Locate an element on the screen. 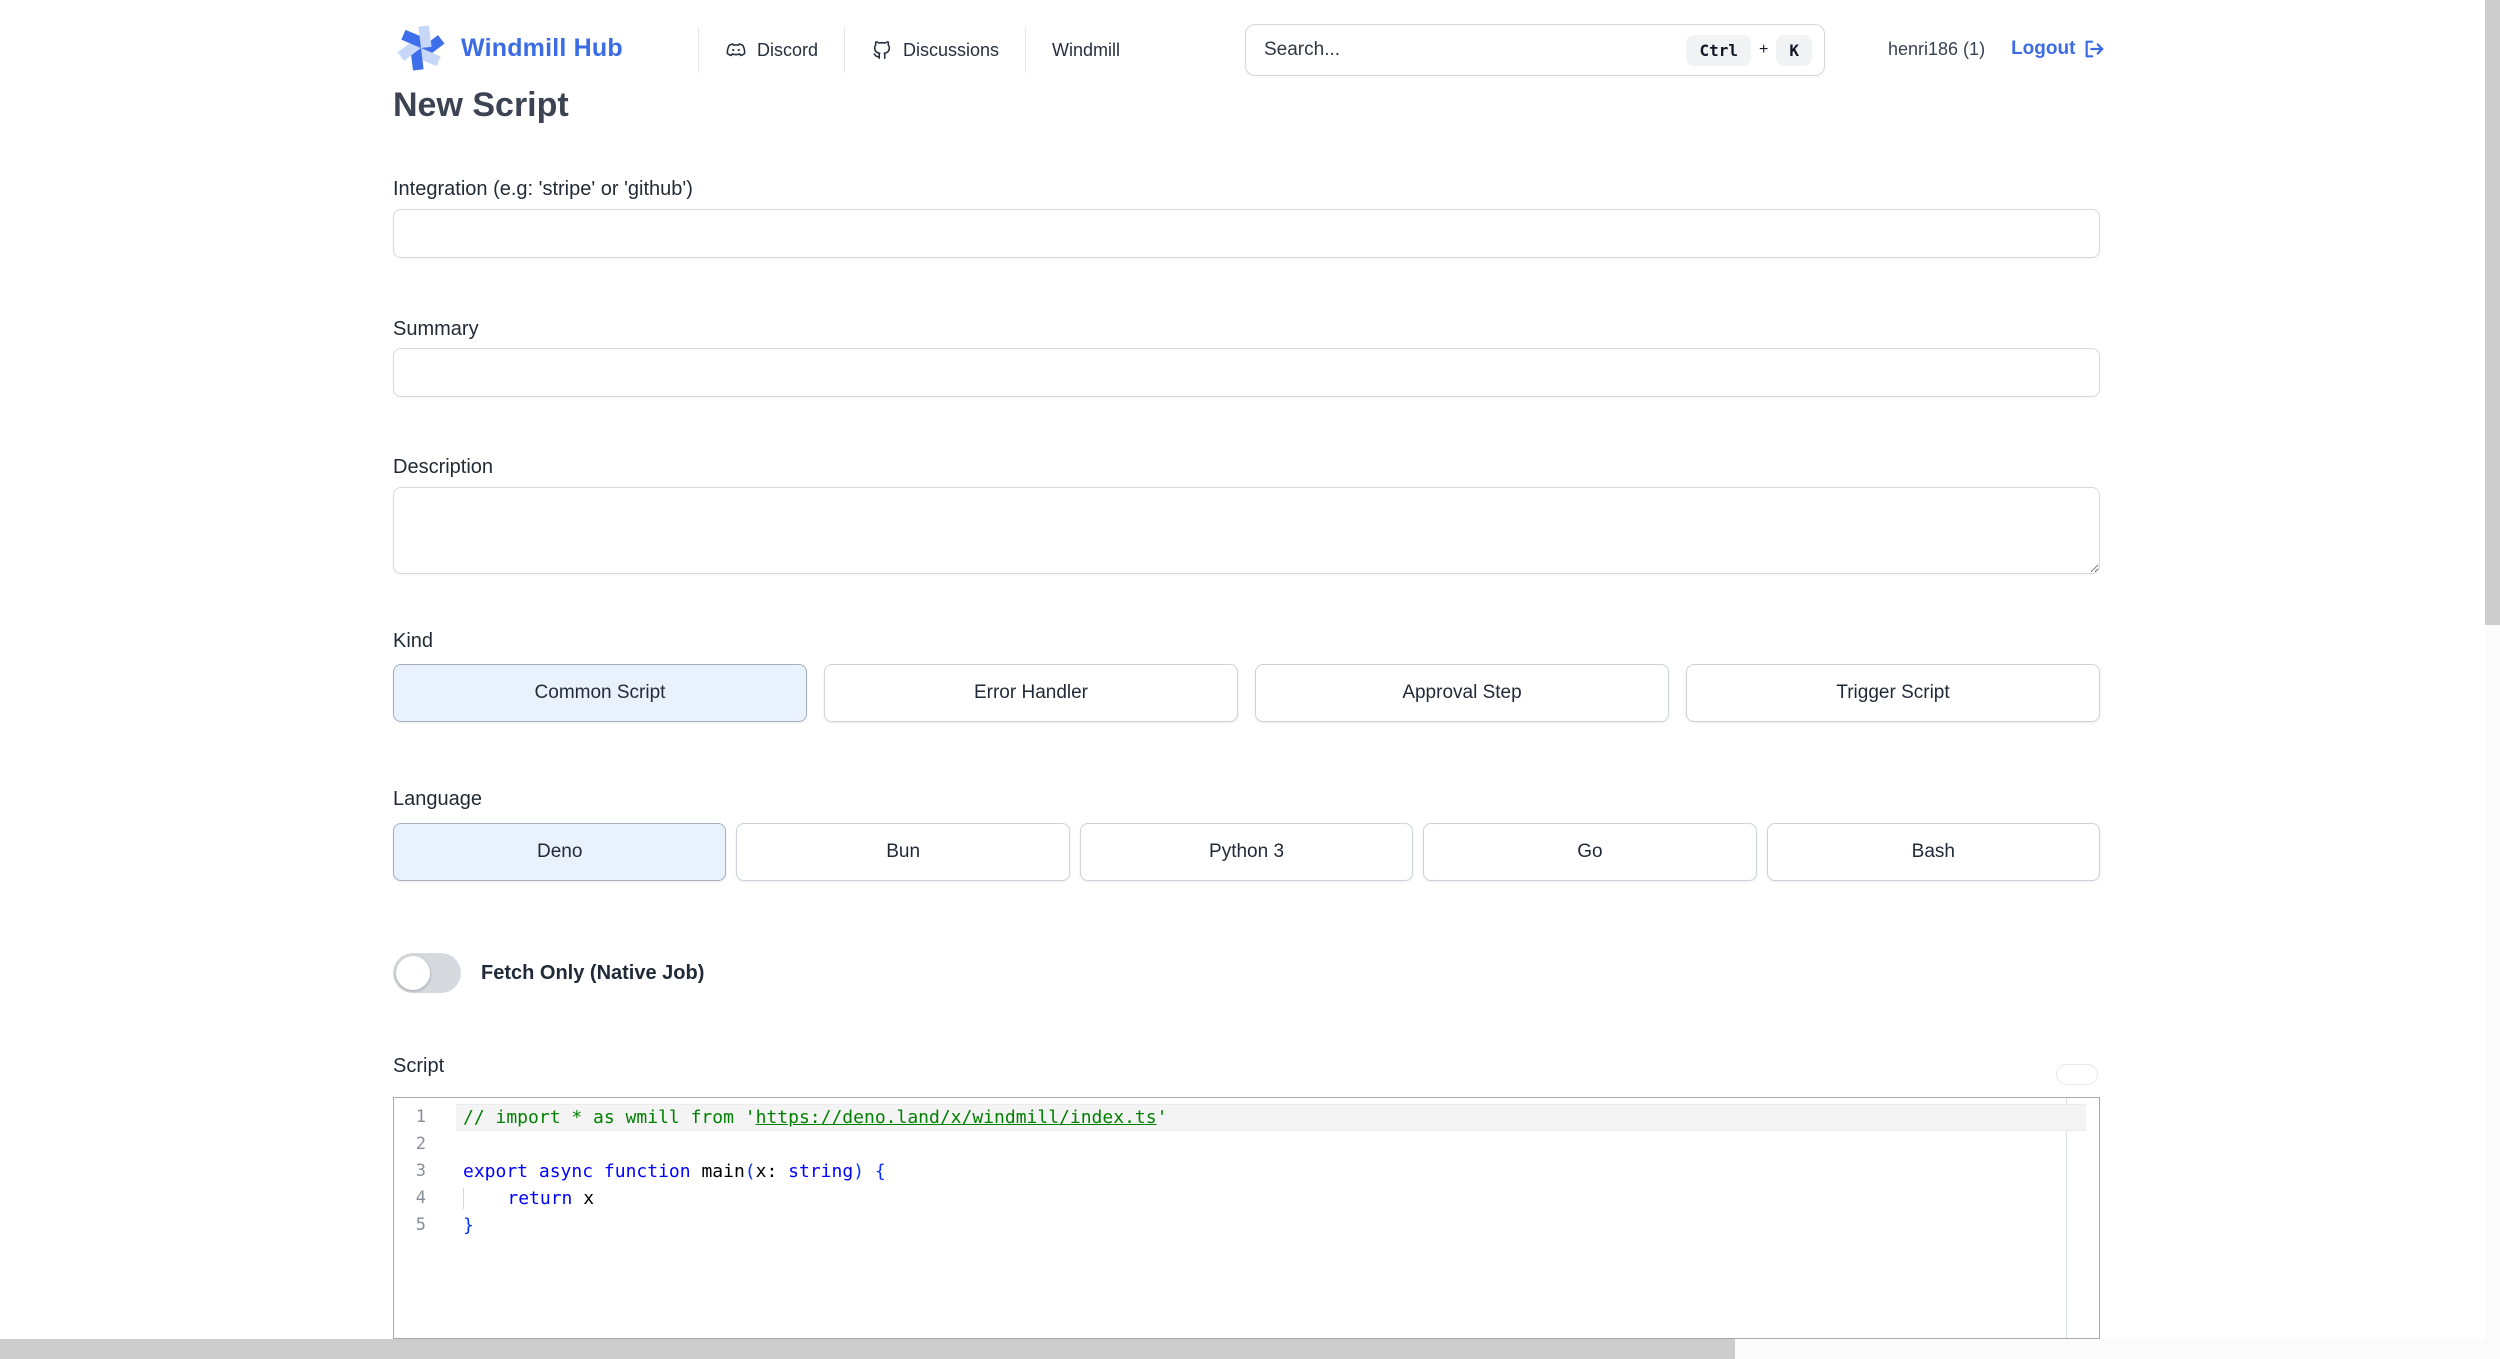 Image resolution: width=2500 pixels, height=1359 pixels. logout-label: Logout is located at coordinates (2043, 48).